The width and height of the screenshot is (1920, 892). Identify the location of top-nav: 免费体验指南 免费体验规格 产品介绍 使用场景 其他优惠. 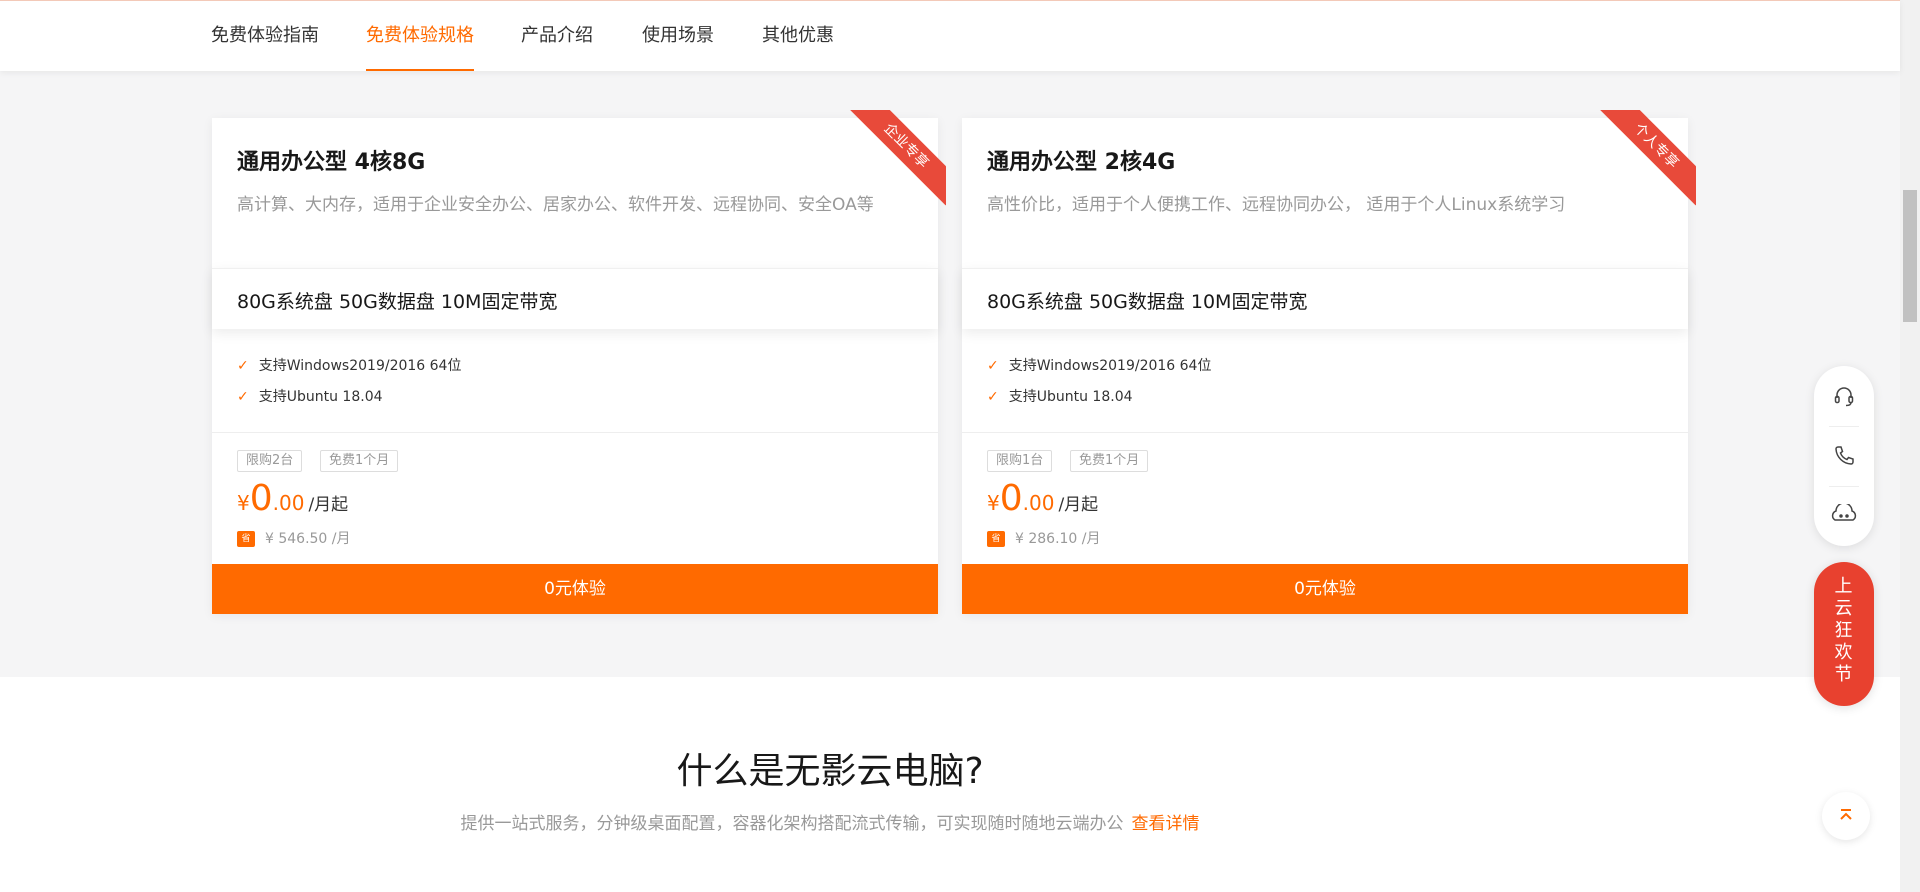
(950, 35).